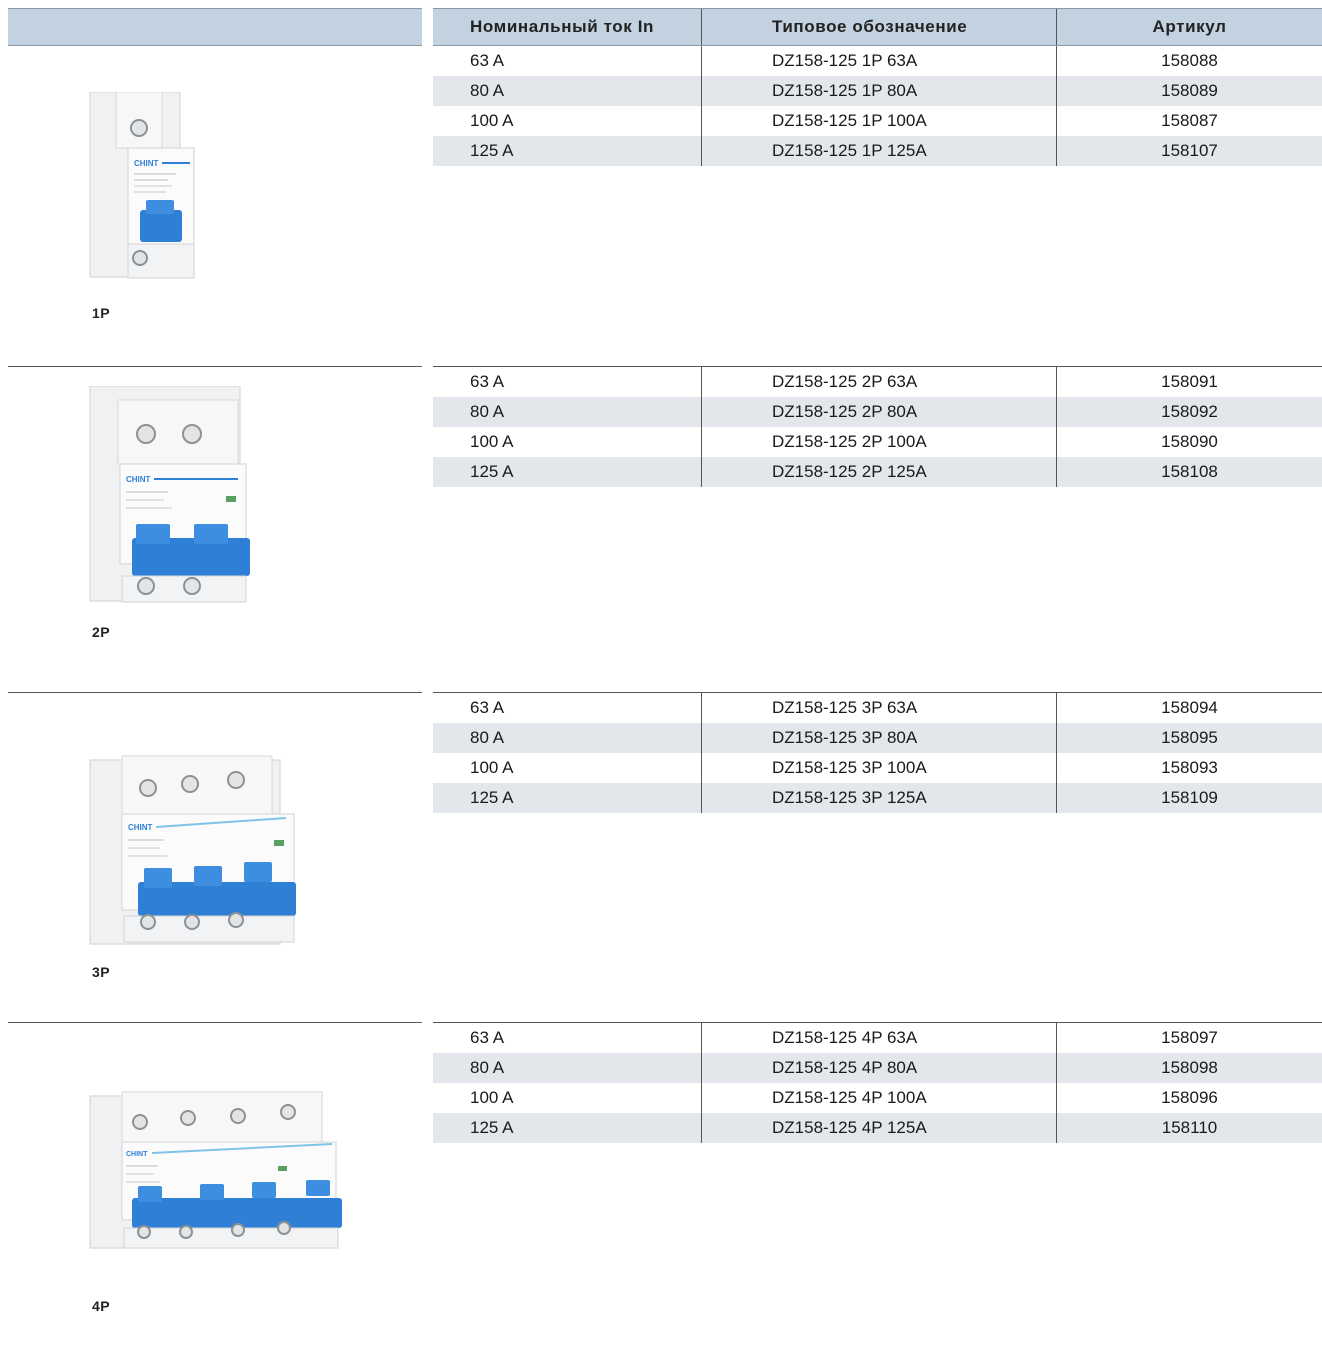  I want to click on cell-designation: DZ158-125 4P 80A, so click(878, 1068).